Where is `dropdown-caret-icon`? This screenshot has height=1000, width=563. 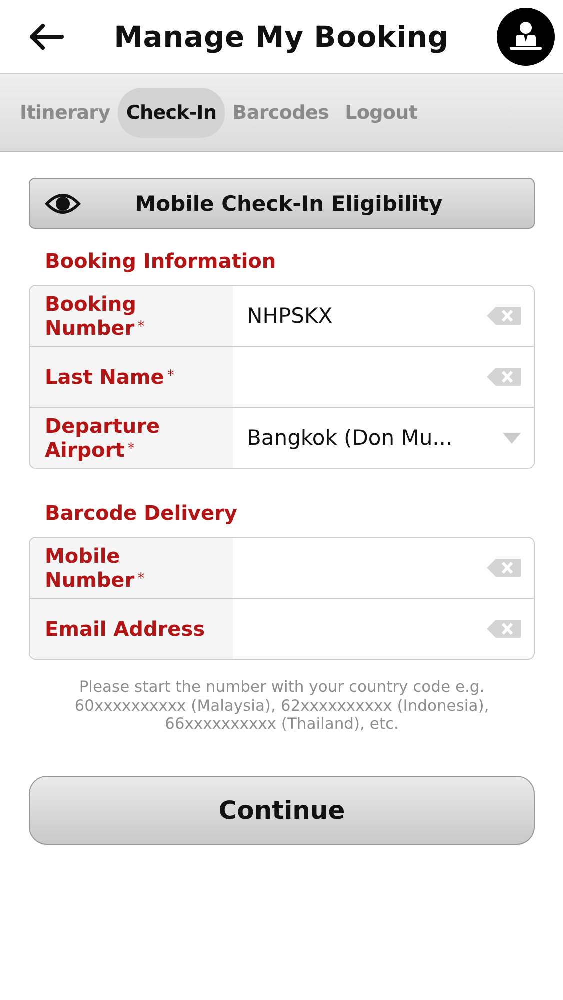
dropdown-caret-icon is located at coordinates (512, 438).